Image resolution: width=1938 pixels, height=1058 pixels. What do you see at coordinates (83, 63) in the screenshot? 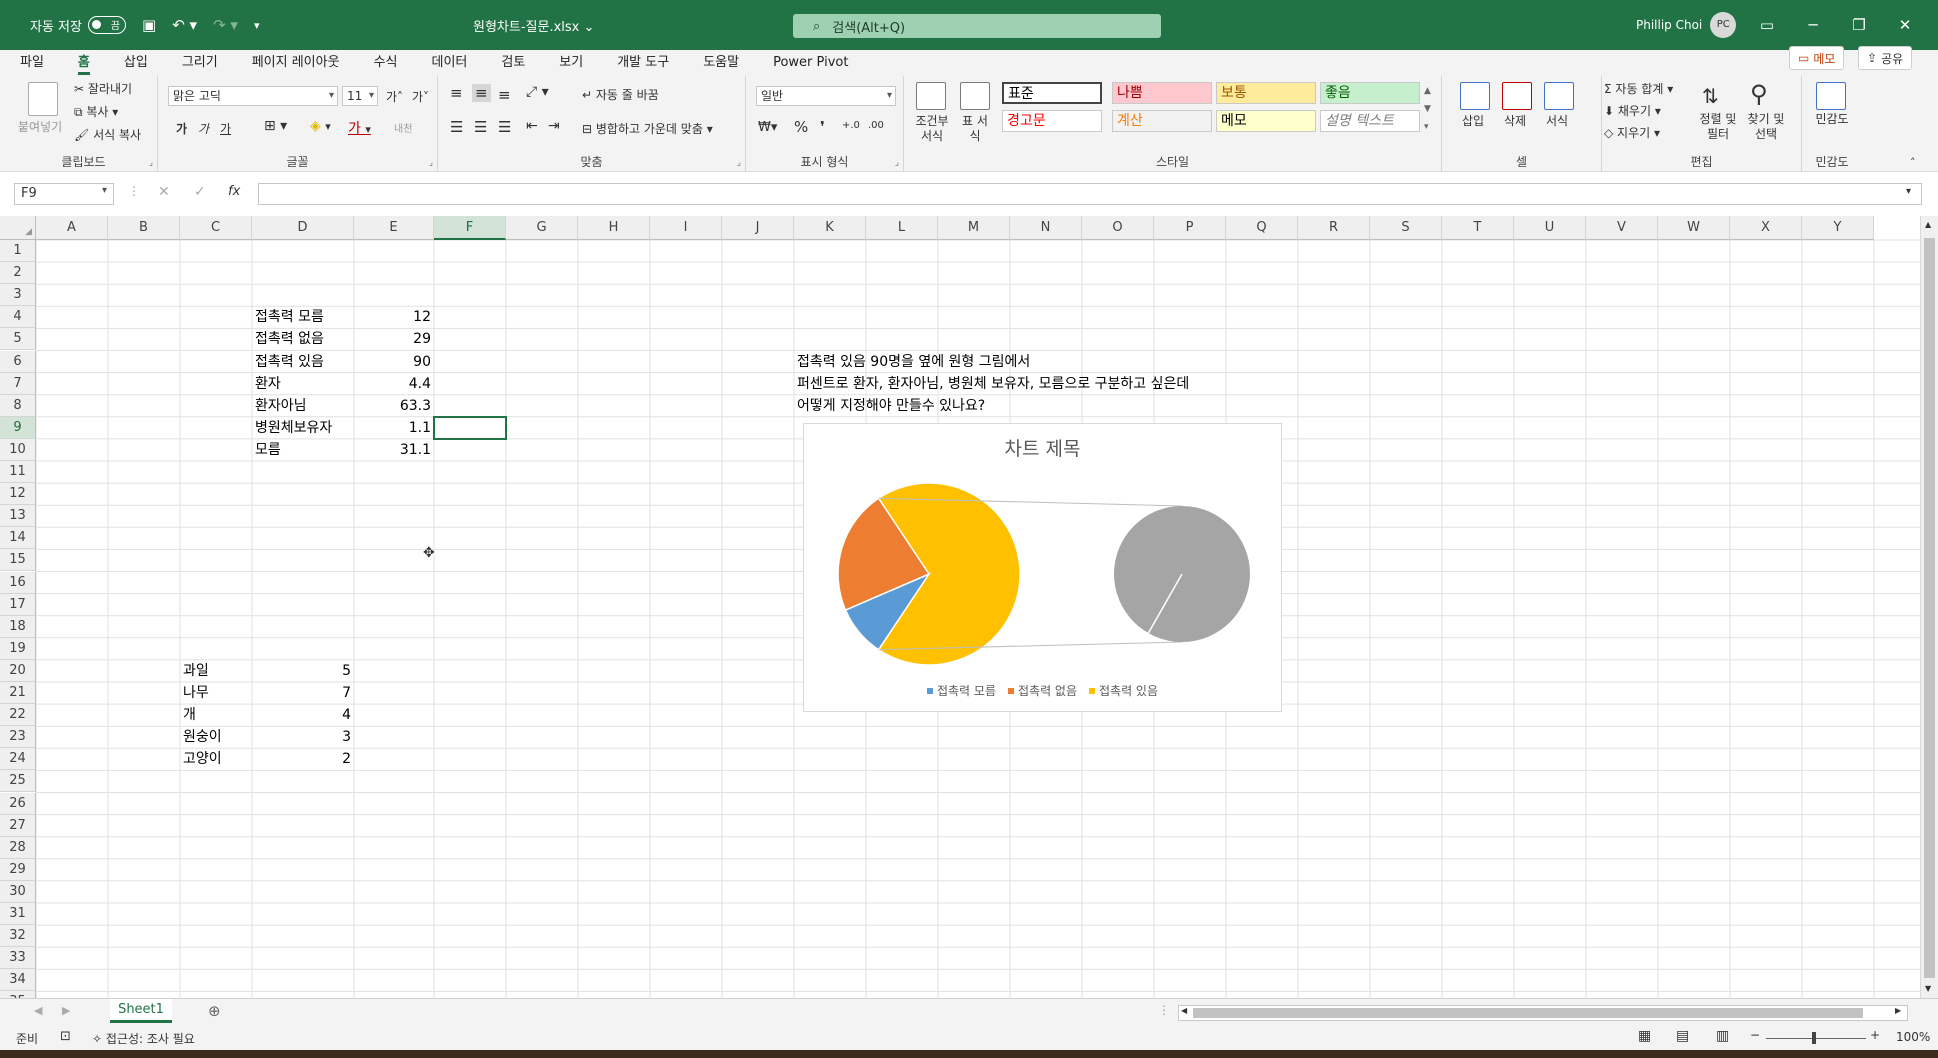
I see `menu-tab-1: 홈` at bounding box center [83, 63].